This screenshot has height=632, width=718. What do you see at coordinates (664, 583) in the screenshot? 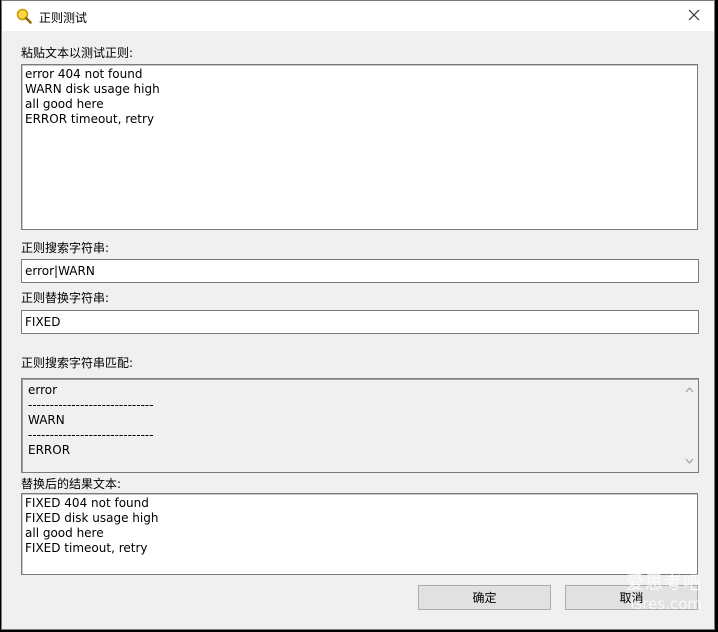
I see `watermark-name: 爱思考吧` at bounding box center [664, 583].